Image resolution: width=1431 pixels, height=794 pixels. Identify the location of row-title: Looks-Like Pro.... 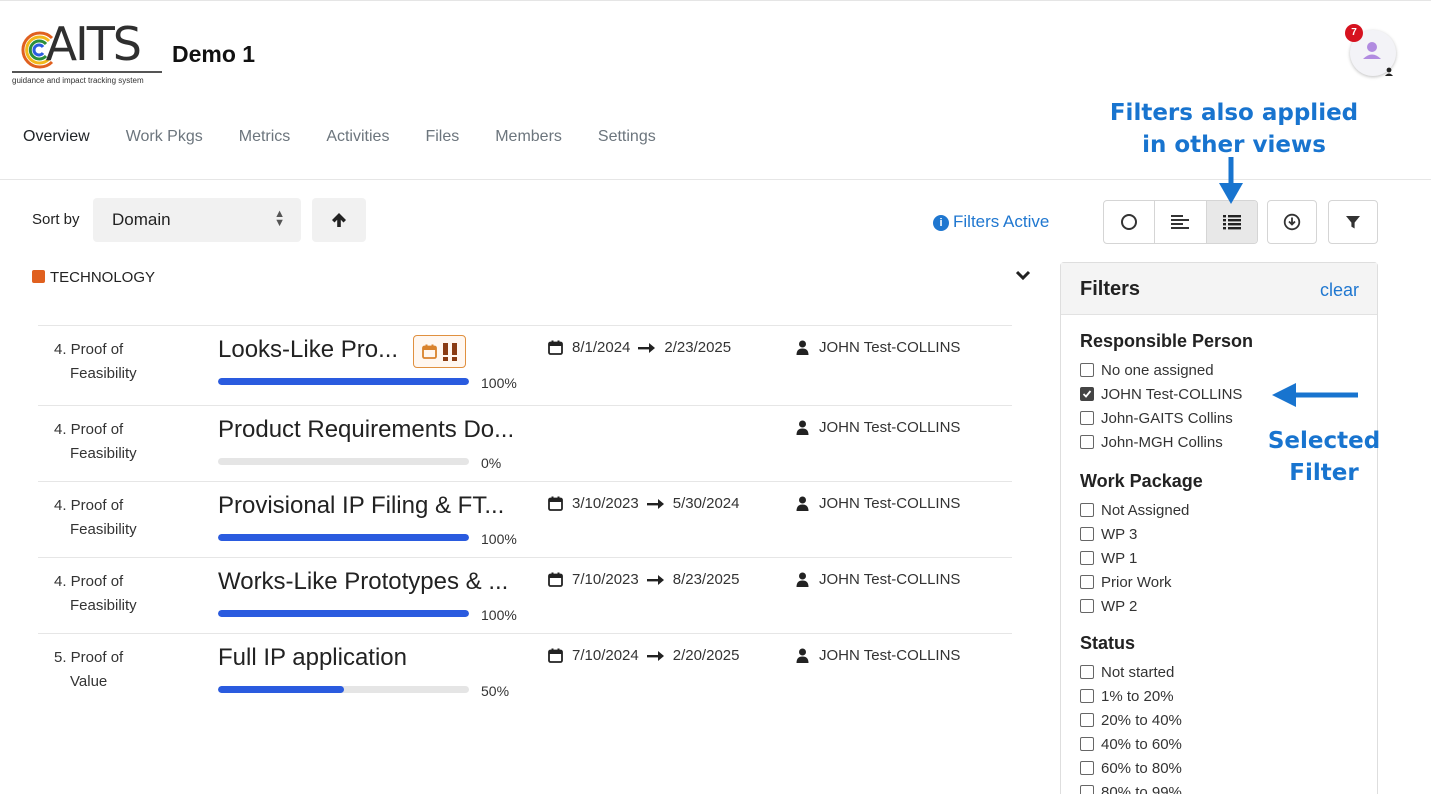
(308, 350).